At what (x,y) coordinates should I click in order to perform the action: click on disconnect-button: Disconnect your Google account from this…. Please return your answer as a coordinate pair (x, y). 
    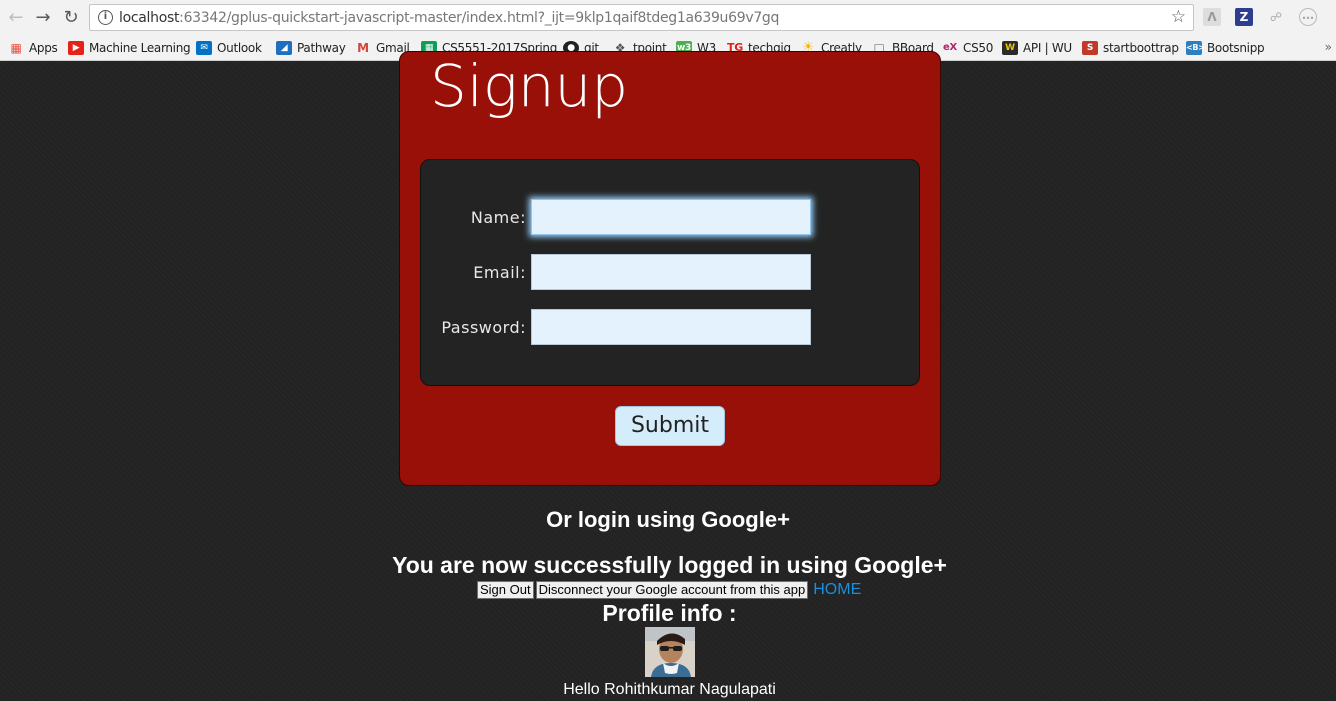
    Looking at the image, I should click on (672, 590).